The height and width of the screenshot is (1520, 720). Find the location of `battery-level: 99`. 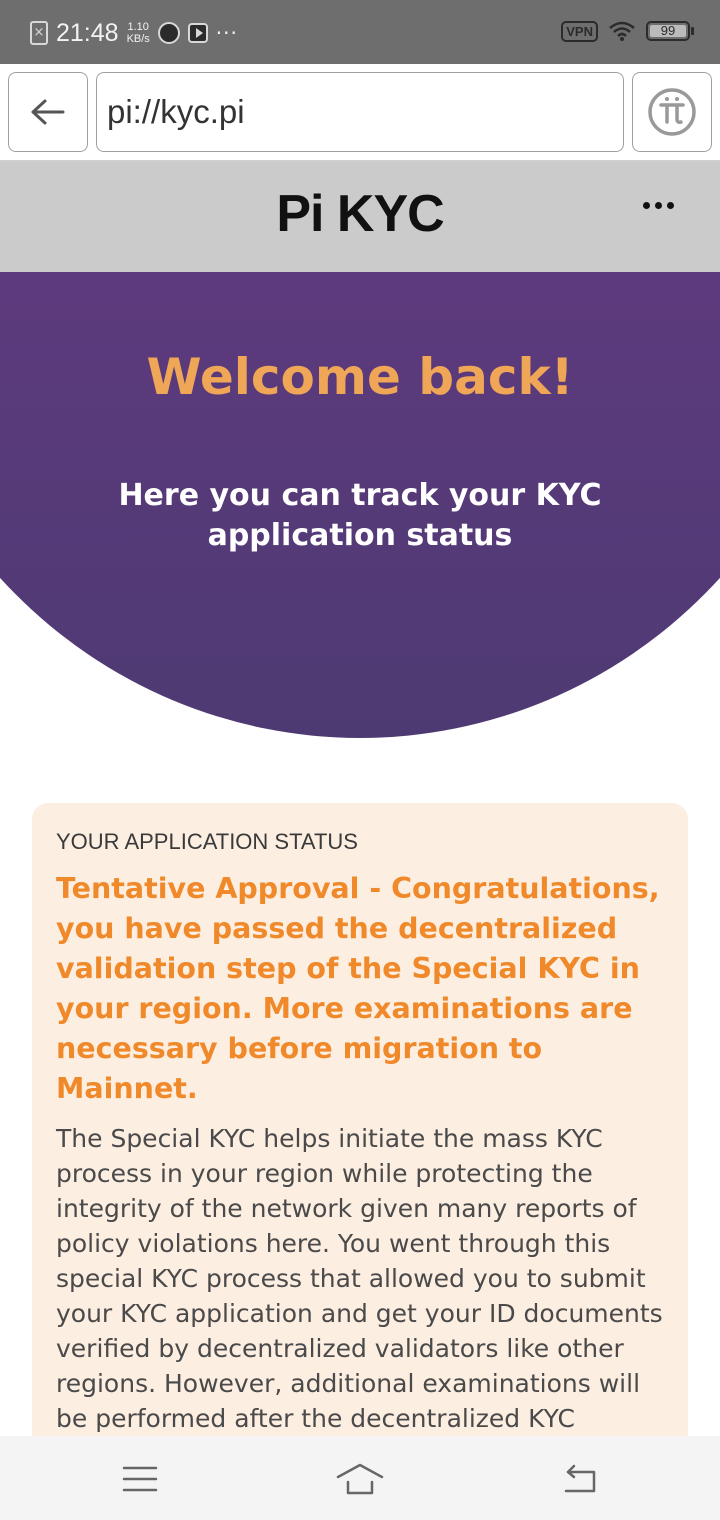

battery-level: 99 is located at coordinates (668, 30).